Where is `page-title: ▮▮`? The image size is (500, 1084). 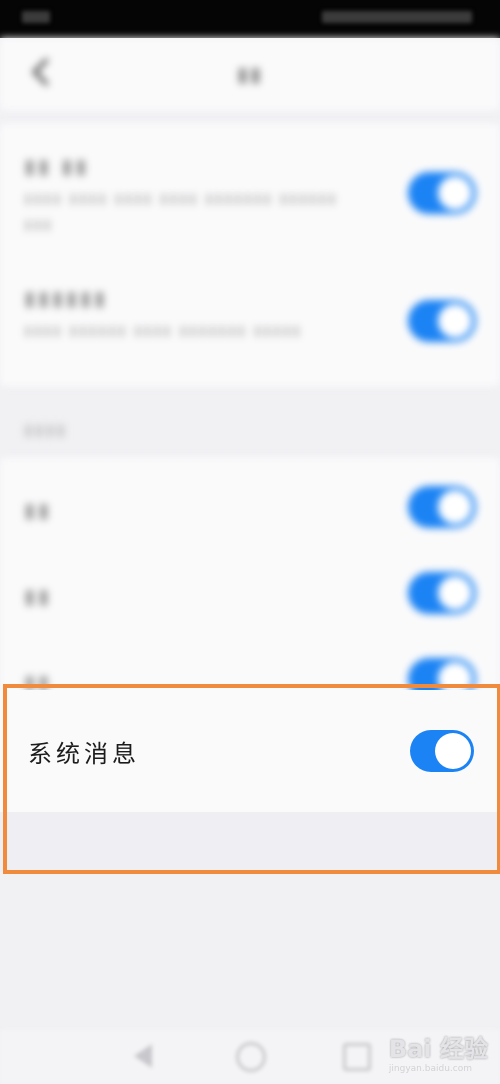 page-title: ▮▮ is located at coordinates (249, 74).